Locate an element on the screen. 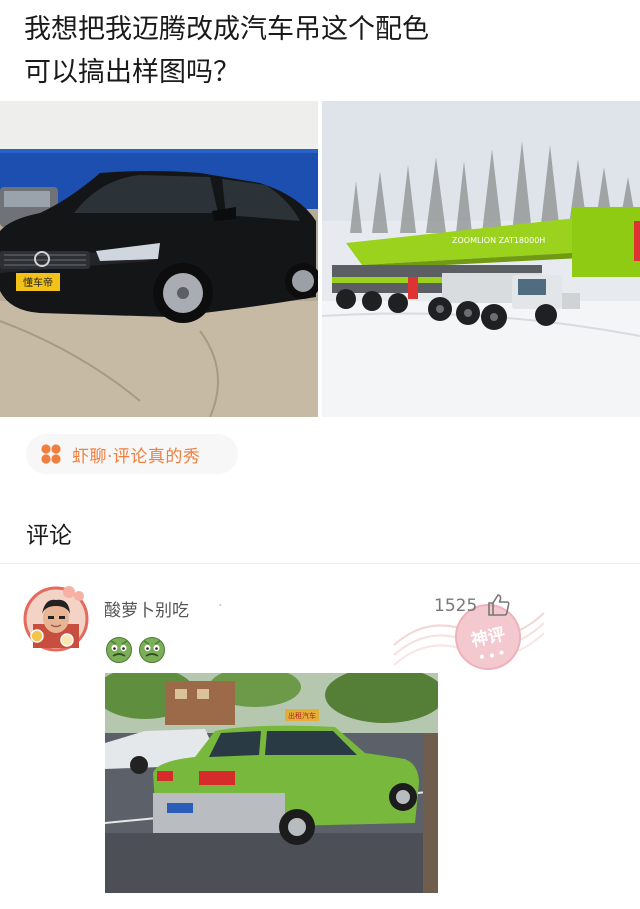 This screenshot has width=640, height=909. post-title-line-1: 我想把我迈腾改成汽车吊这个配色 is located at coordinates (226, 29).